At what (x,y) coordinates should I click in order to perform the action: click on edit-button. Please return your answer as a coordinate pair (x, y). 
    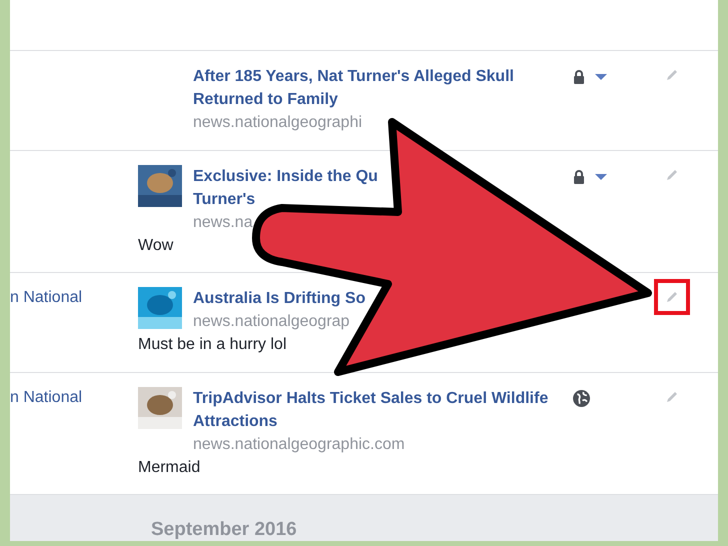
    Looking at the image, I should click on (672, 297).